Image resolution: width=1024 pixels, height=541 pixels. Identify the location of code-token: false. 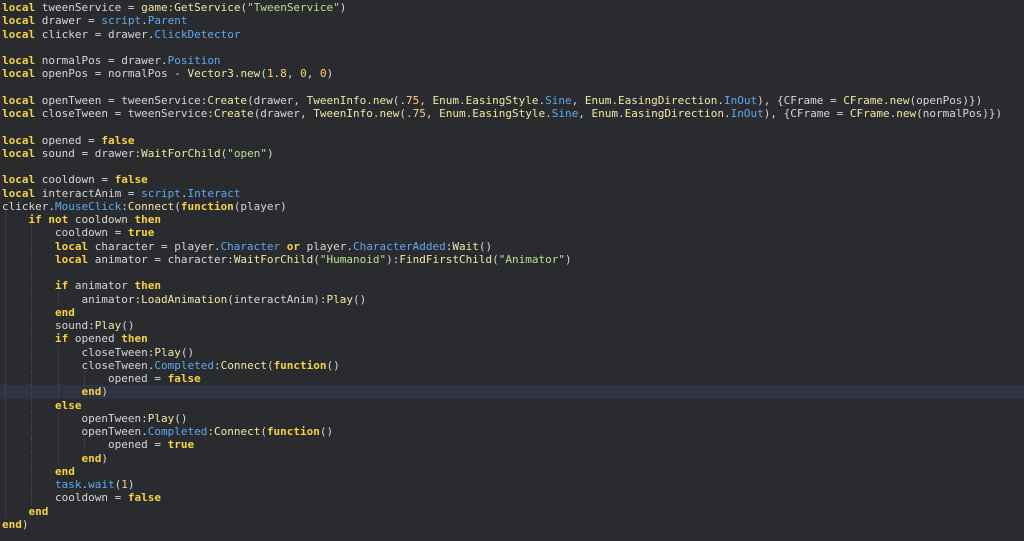
(131, 180).